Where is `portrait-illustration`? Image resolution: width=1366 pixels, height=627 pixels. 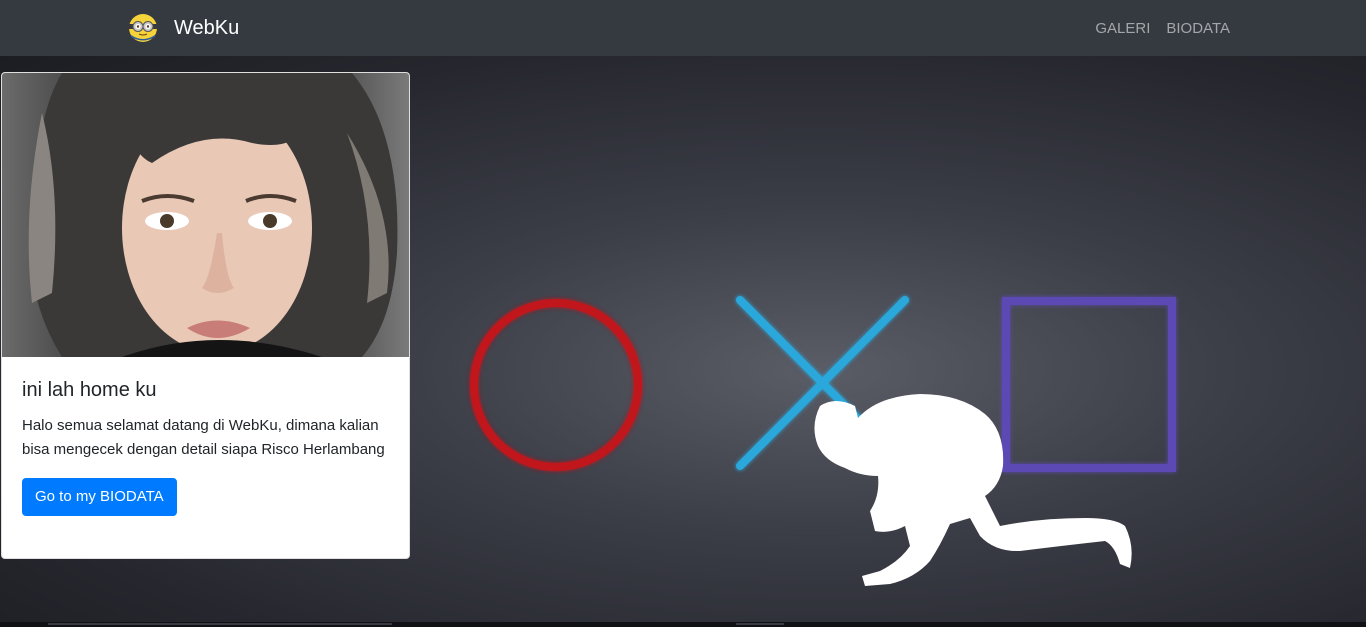
portrait-illustration is located at coordinates (213, 215).